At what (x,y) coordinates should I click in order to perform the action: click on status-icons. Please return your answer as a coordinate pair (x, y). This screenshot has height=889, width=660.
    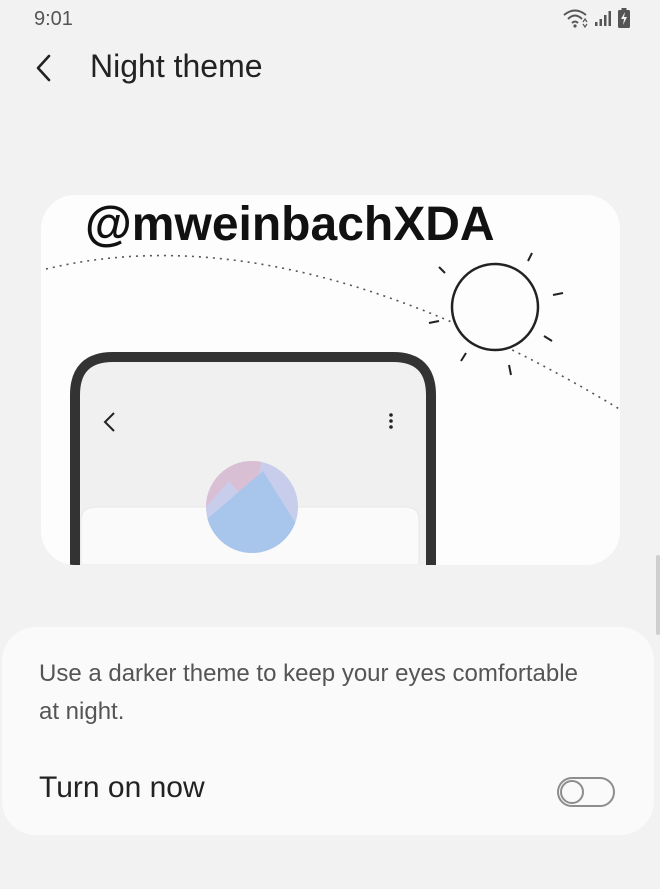
    Looking at the image, I should click on (596, 18).